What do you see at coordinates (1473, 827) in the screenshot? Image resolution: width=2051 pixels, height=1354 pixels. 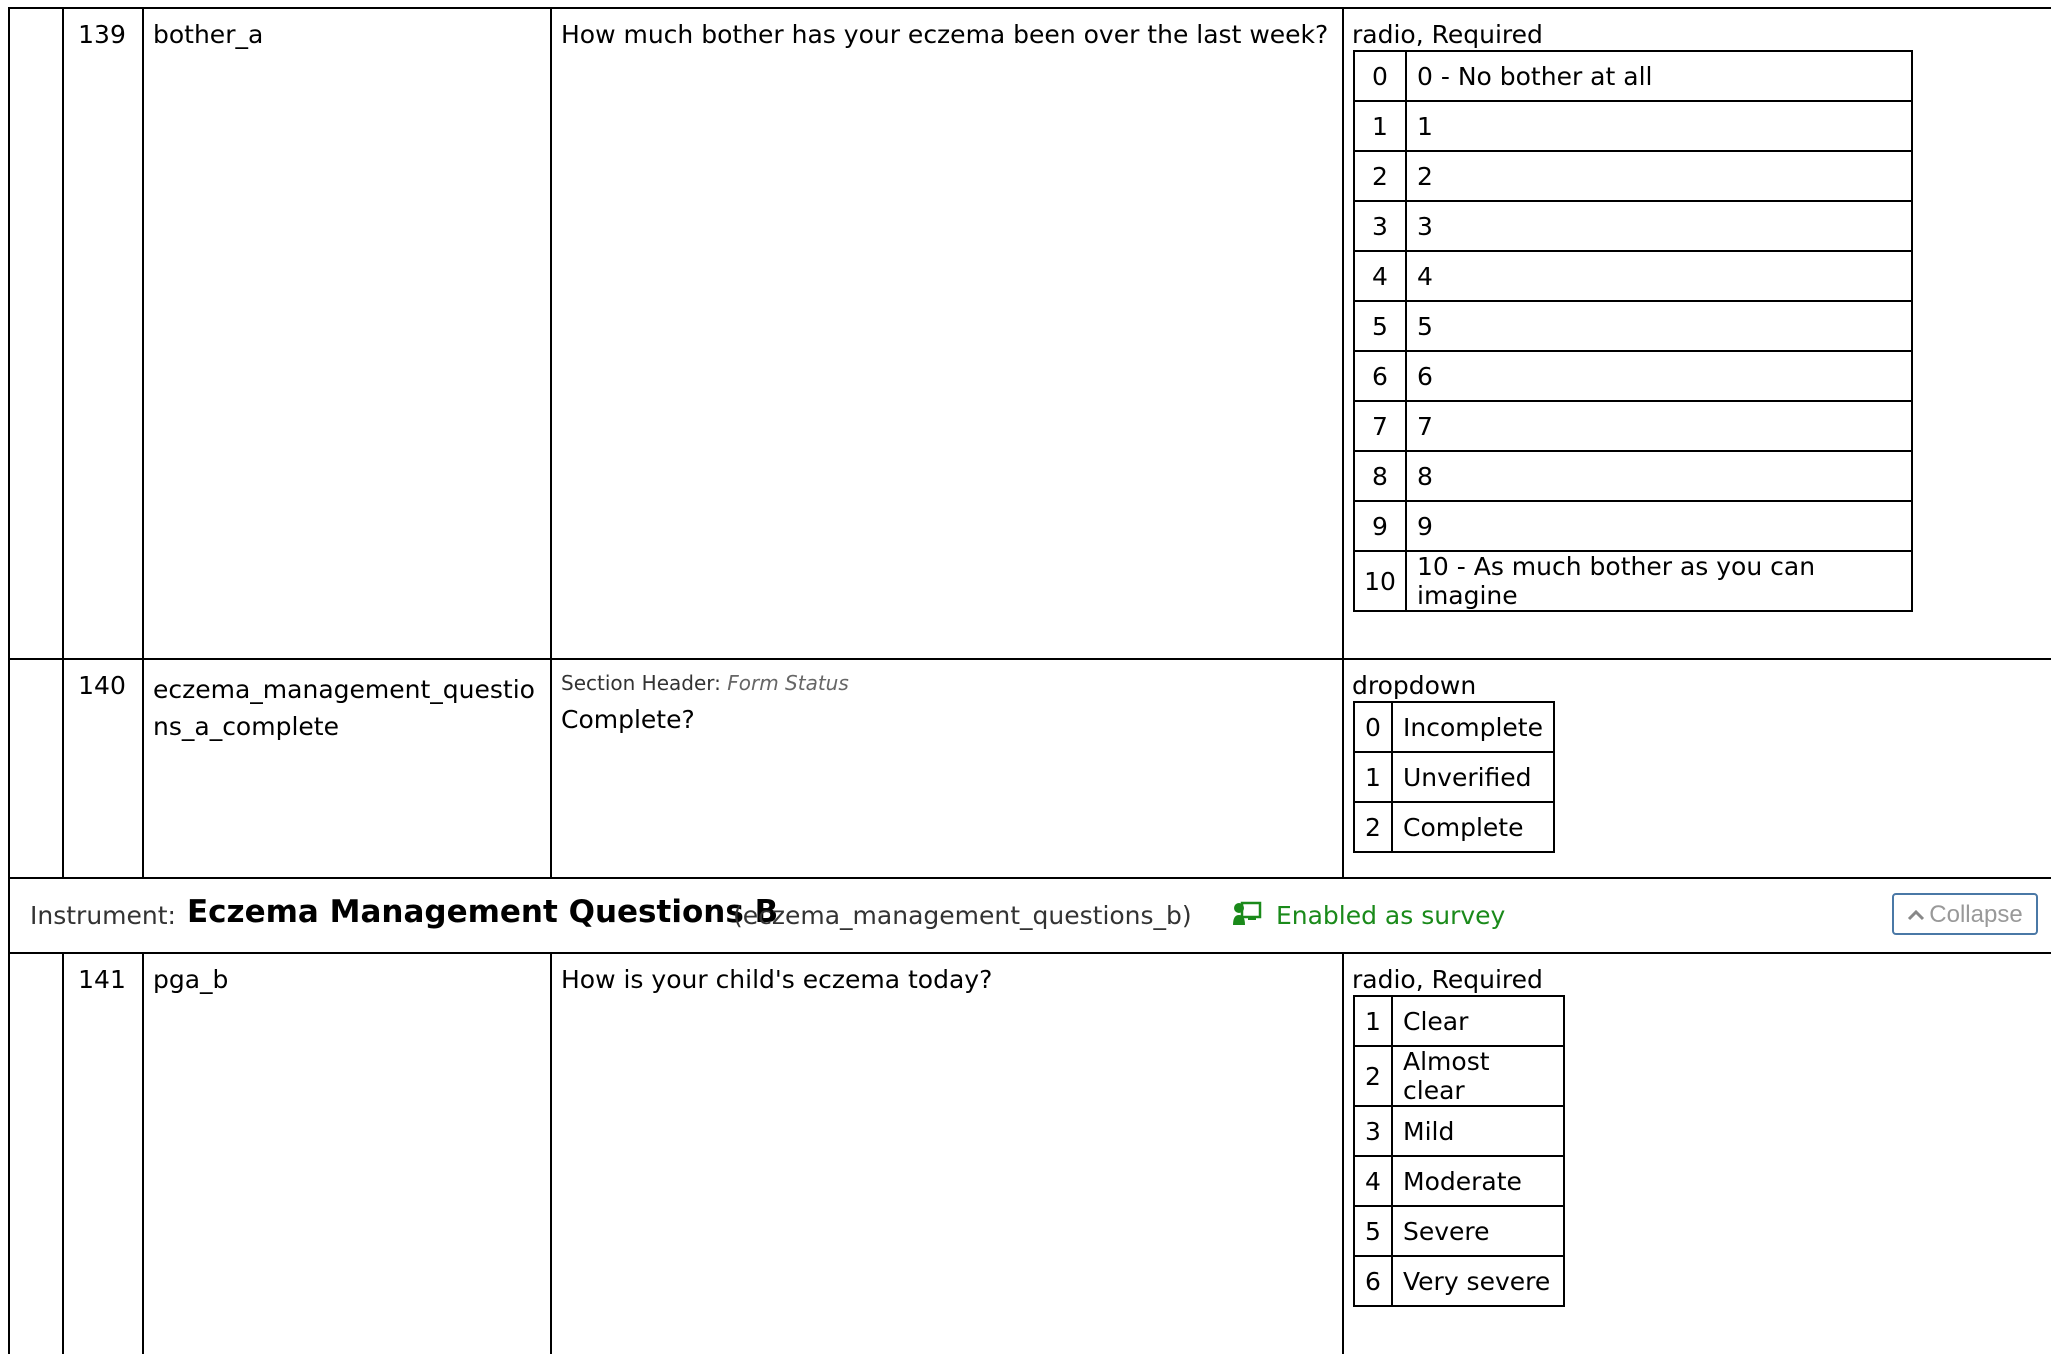 I see `choice-label: Complete` at bounding box center [1473, 827].